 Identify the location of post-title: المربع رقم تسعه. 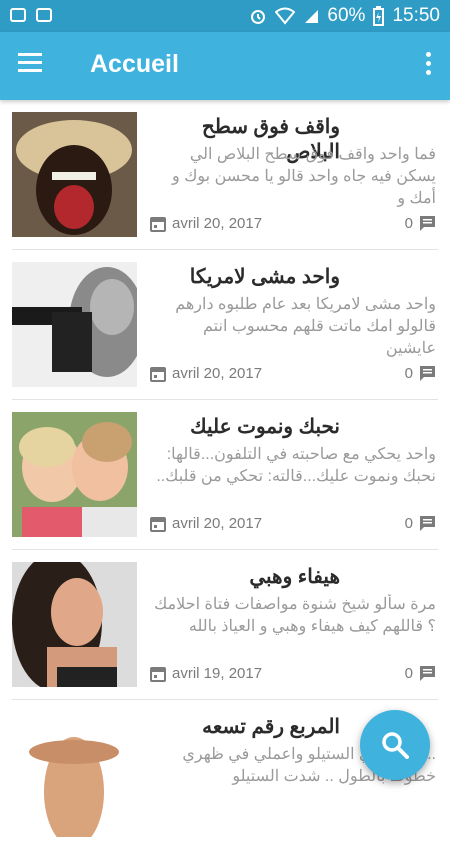
(271, 727).